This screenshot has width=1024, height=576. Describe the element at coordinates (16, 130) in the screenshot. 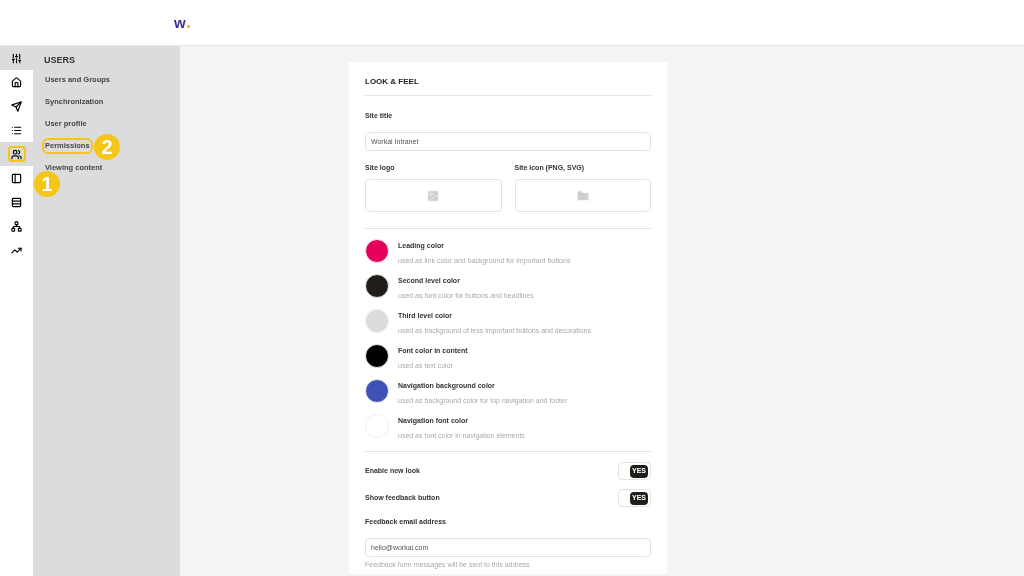

I see `list-icon` at that location.